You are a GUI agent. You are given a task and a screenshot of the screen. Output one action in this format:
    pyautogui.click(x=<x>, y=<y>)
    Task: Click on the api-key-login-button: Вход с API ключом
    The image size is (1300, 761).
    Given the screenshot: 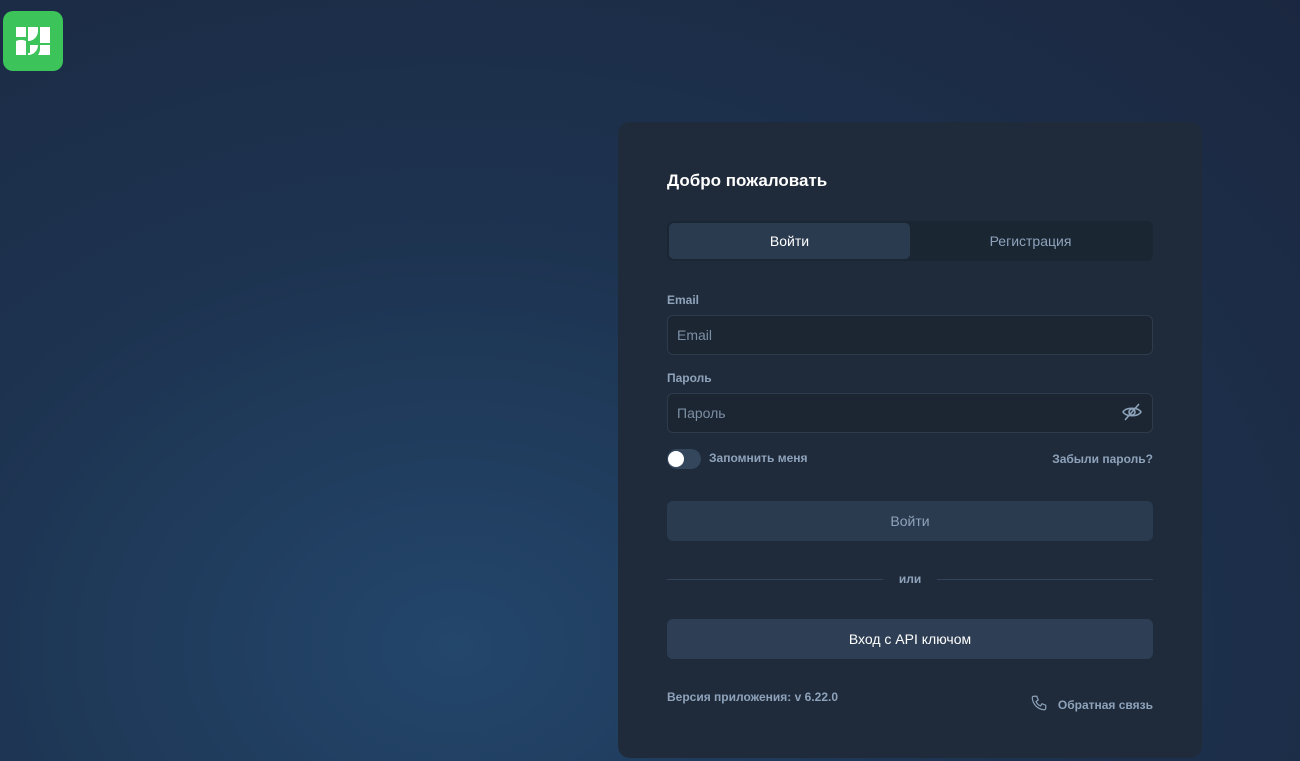 What is the action you would take?
    pyautogui.click(x=910, y=639)
    